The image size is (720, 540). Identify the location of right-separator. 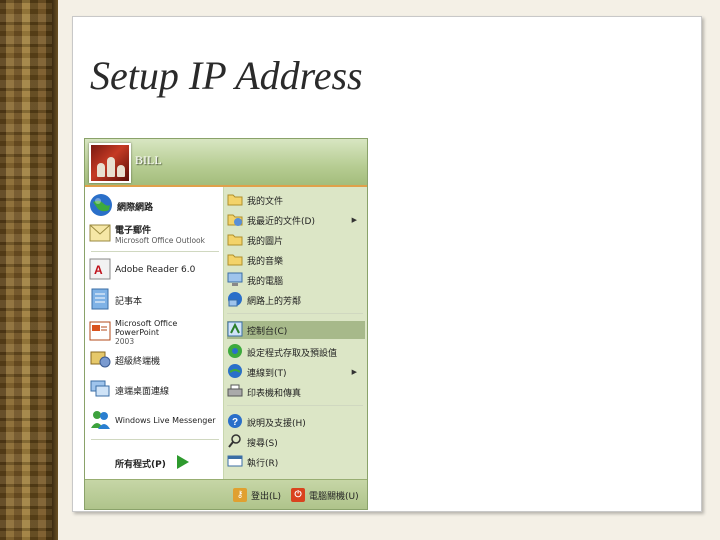
(295, 313).